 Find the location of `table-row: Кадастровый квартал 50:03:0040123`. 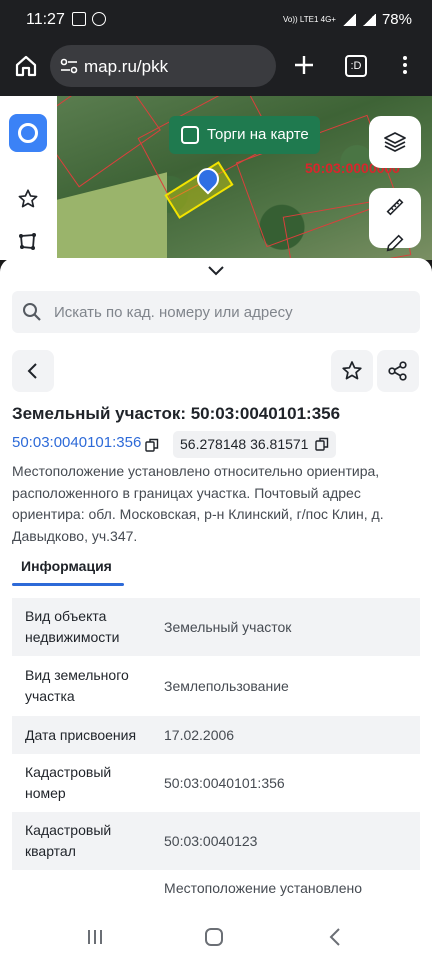

table-row: Кадастровый квартал 50:03:0040123 is located at coordinates (216, 841).